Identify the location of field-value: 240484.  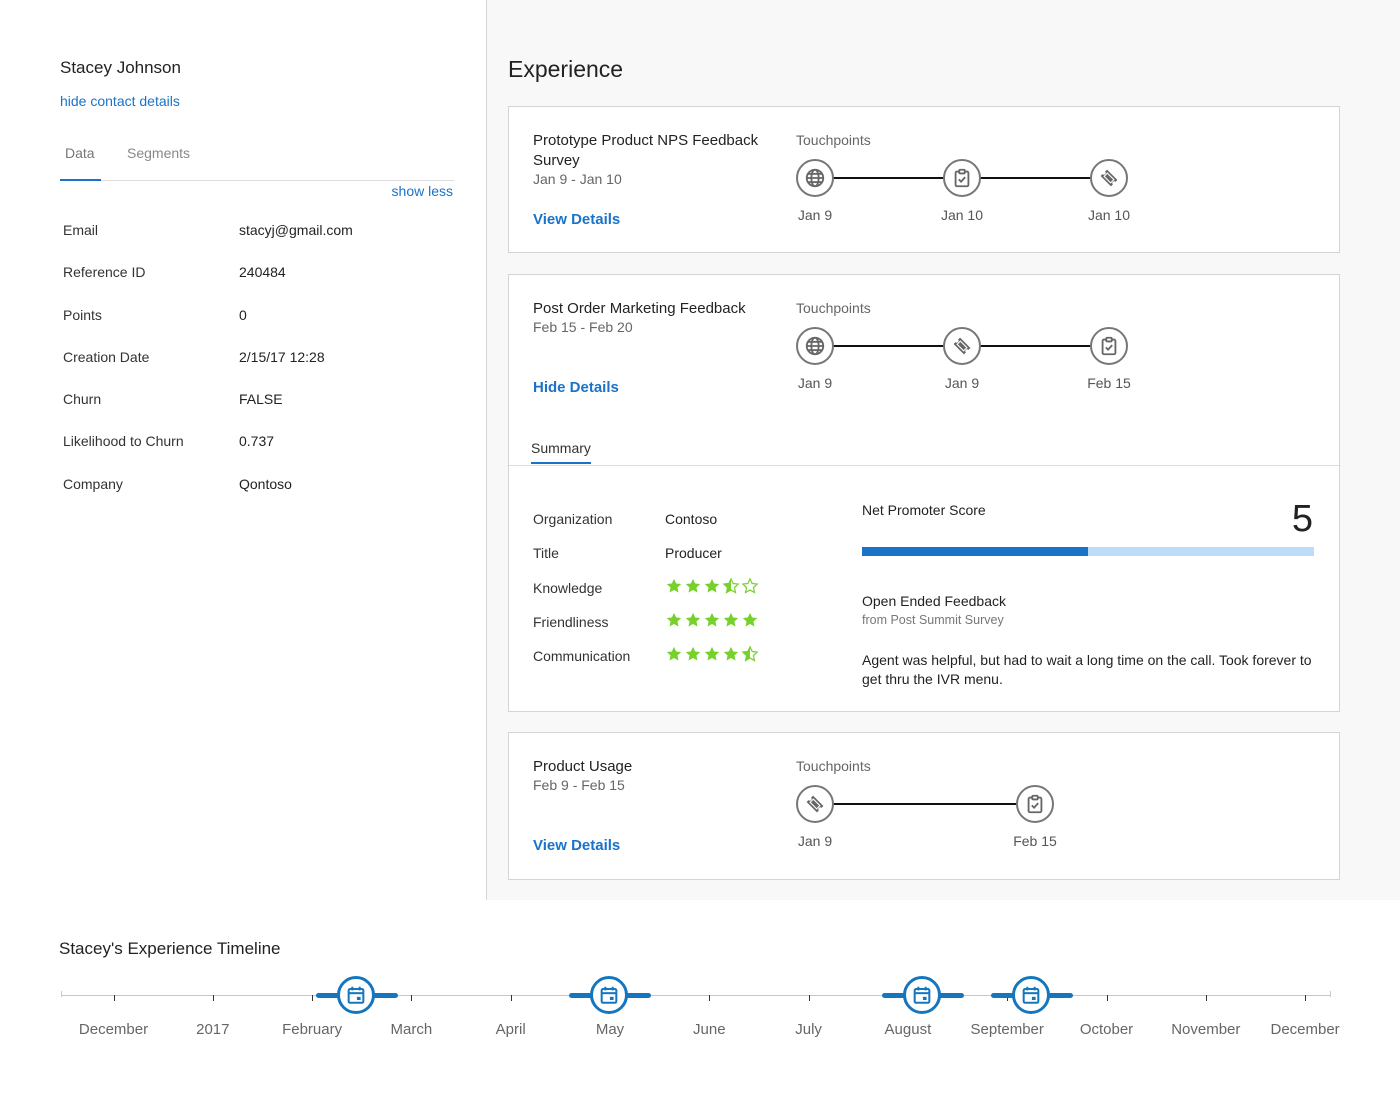
(262, 272).